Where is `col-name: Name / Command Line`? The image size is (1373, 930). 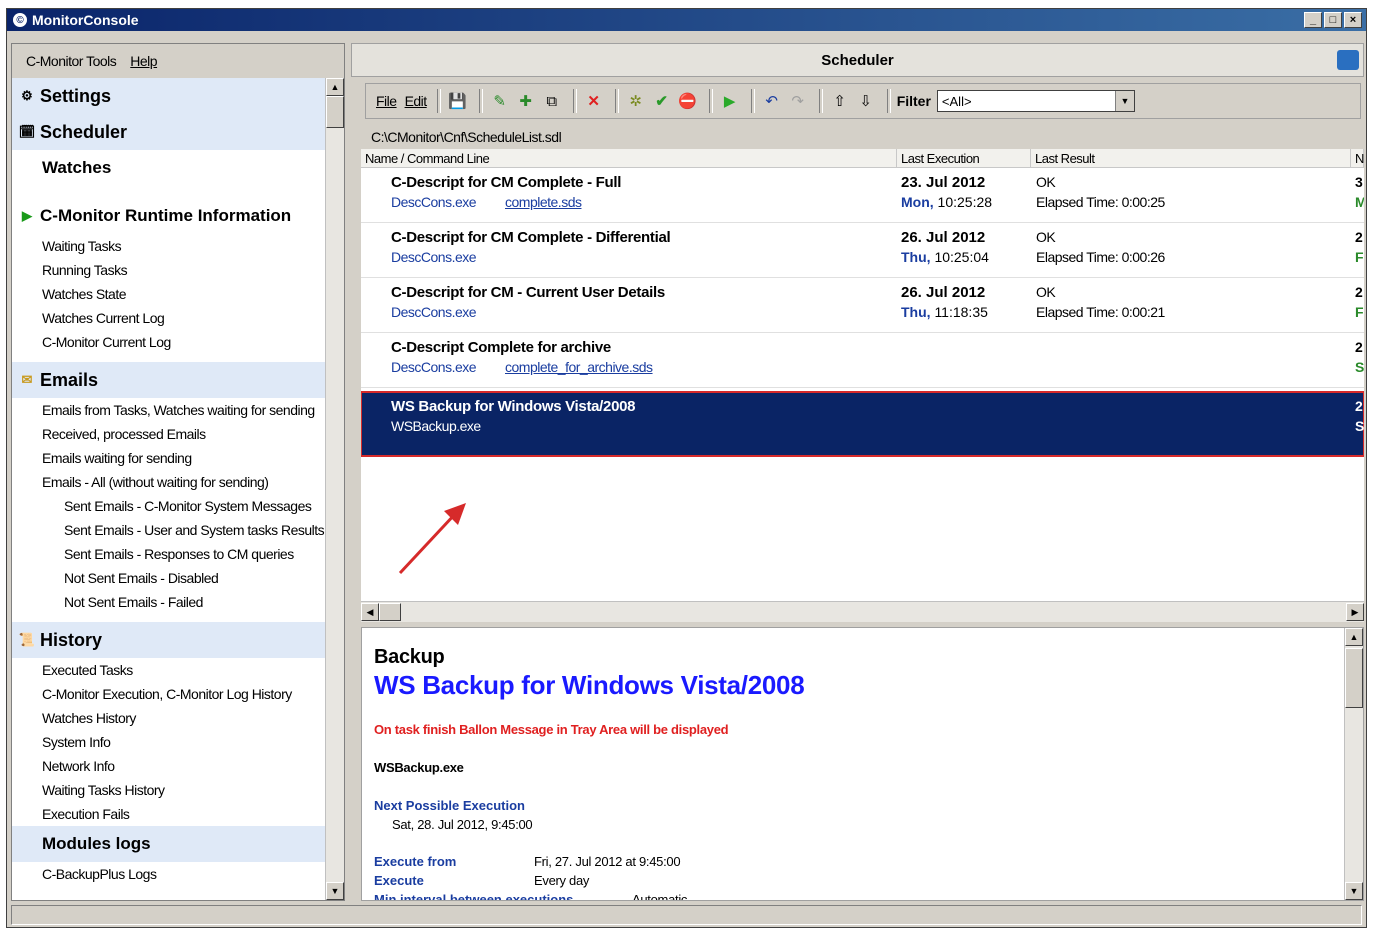
col-name: Name / Command Line is located at coordinates (629, 158).